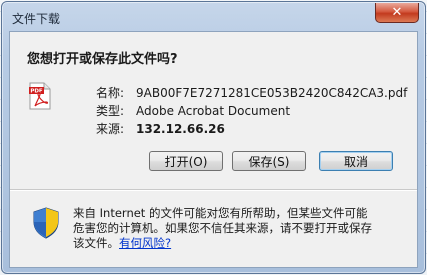 Image resolution: width=427 pixels, height=275 pixels. What do you see at coordinates (269, 161) in the screenshot?
I see `save-button: 保存(S)` at bounding box center [269, 161].